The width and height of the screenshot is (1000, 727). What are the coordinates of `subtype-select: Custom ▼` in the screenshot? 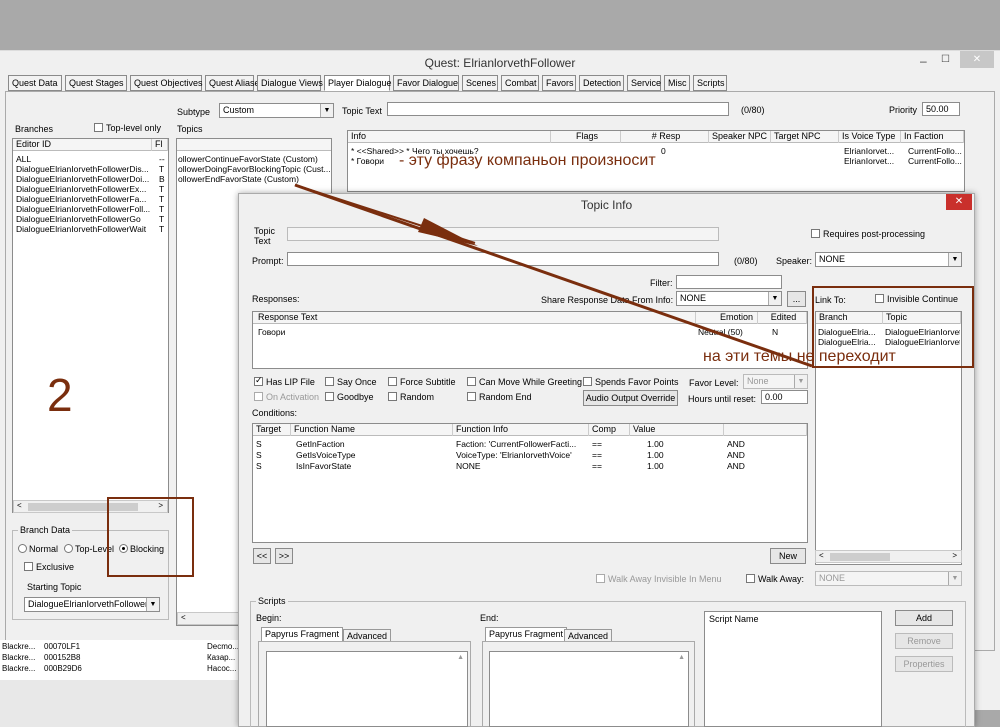 It's located at (276, 110).